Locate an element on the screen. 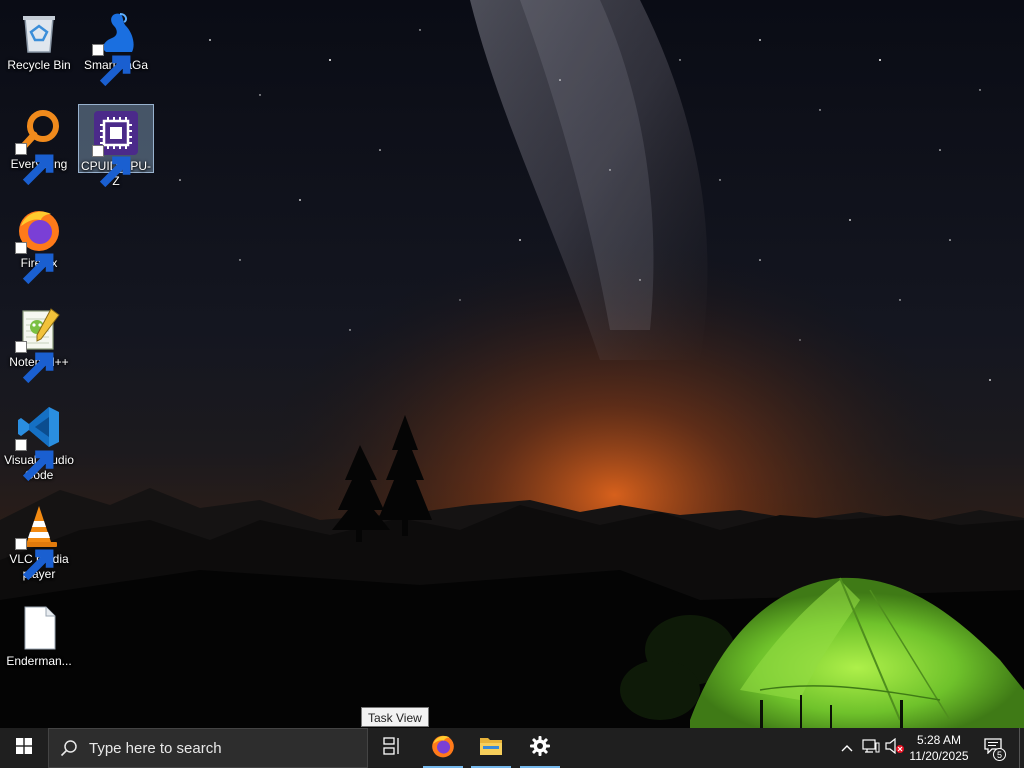 This screenshot has height=768, width=1024. desktop-icon-vscode: Visual Studio Code is located at coordinates (39, 441).